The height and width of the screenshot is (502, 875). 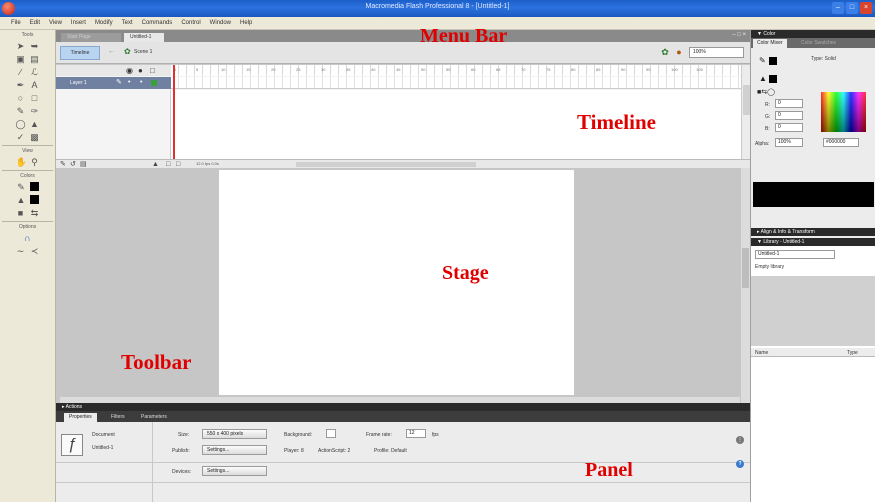 What do you see at coordinates (246, 23) in the screenshot?
I see `menu-help: Help` at bounding box center [246, 23].